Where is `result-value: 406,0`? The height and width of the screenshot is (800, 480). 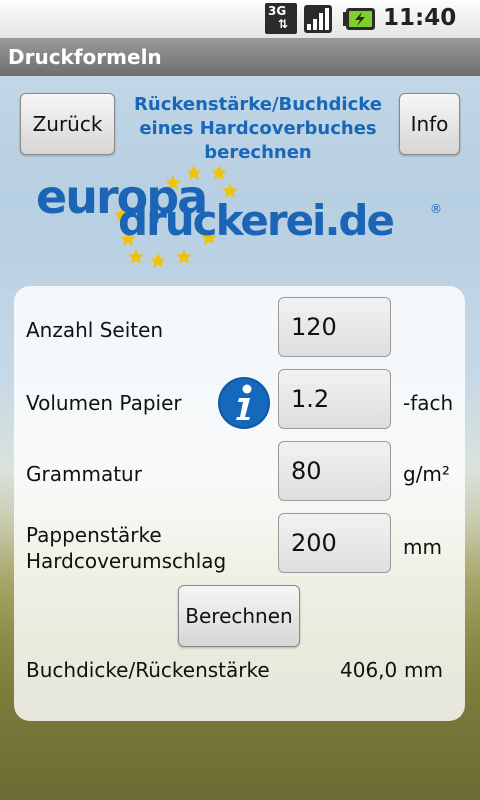
result-value: 406,0 is located at coordinates (369, 670).